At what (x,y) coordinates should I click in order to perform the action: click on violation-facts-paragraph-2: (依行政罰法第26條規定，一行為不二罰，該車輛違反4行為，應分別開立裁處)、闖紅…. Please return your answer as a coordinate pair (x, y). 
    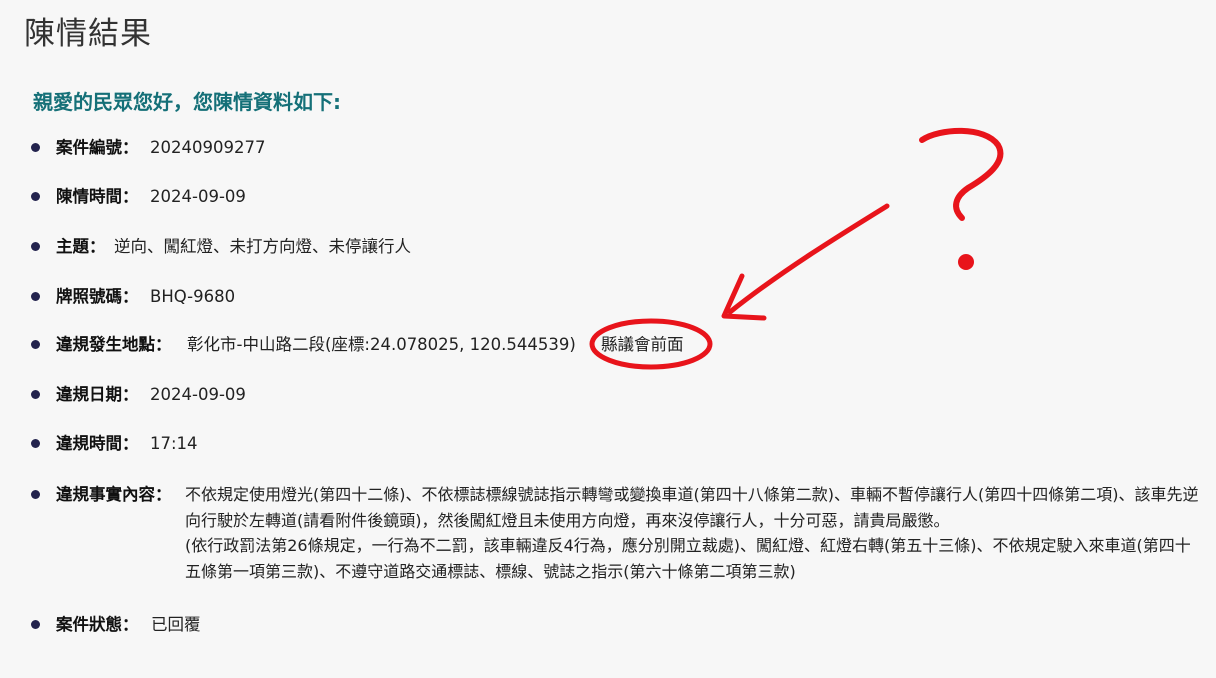
    Looking at the image, I should click on (688, 558).